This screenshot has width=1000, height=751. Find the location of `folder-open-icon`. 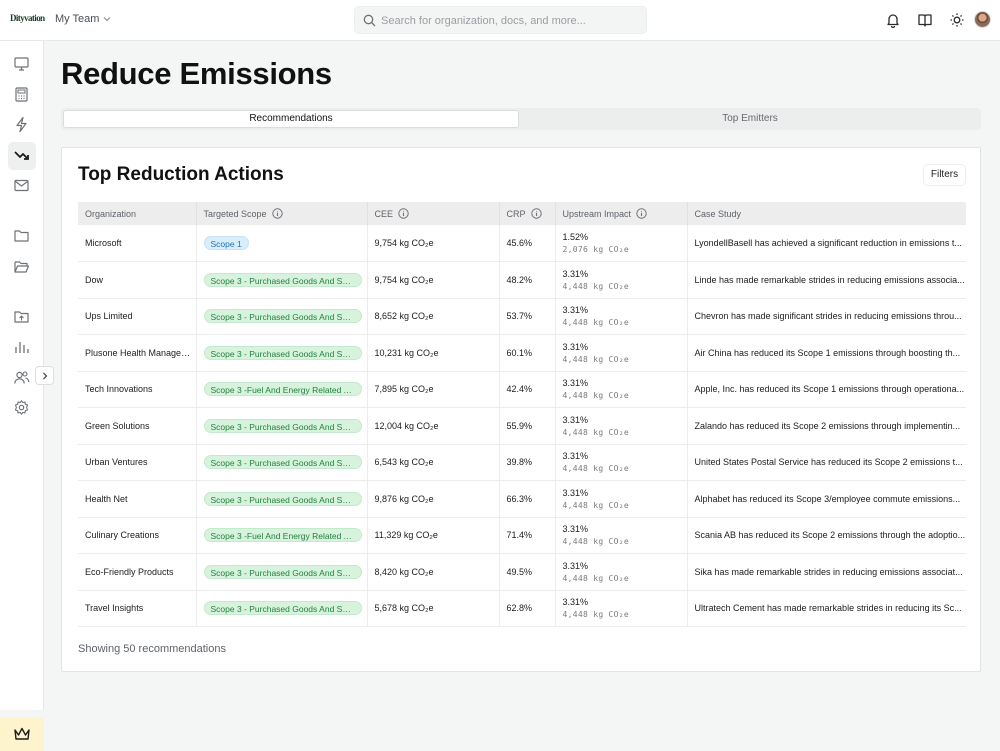

folder-open-icon is located at coordinates (21, 266).